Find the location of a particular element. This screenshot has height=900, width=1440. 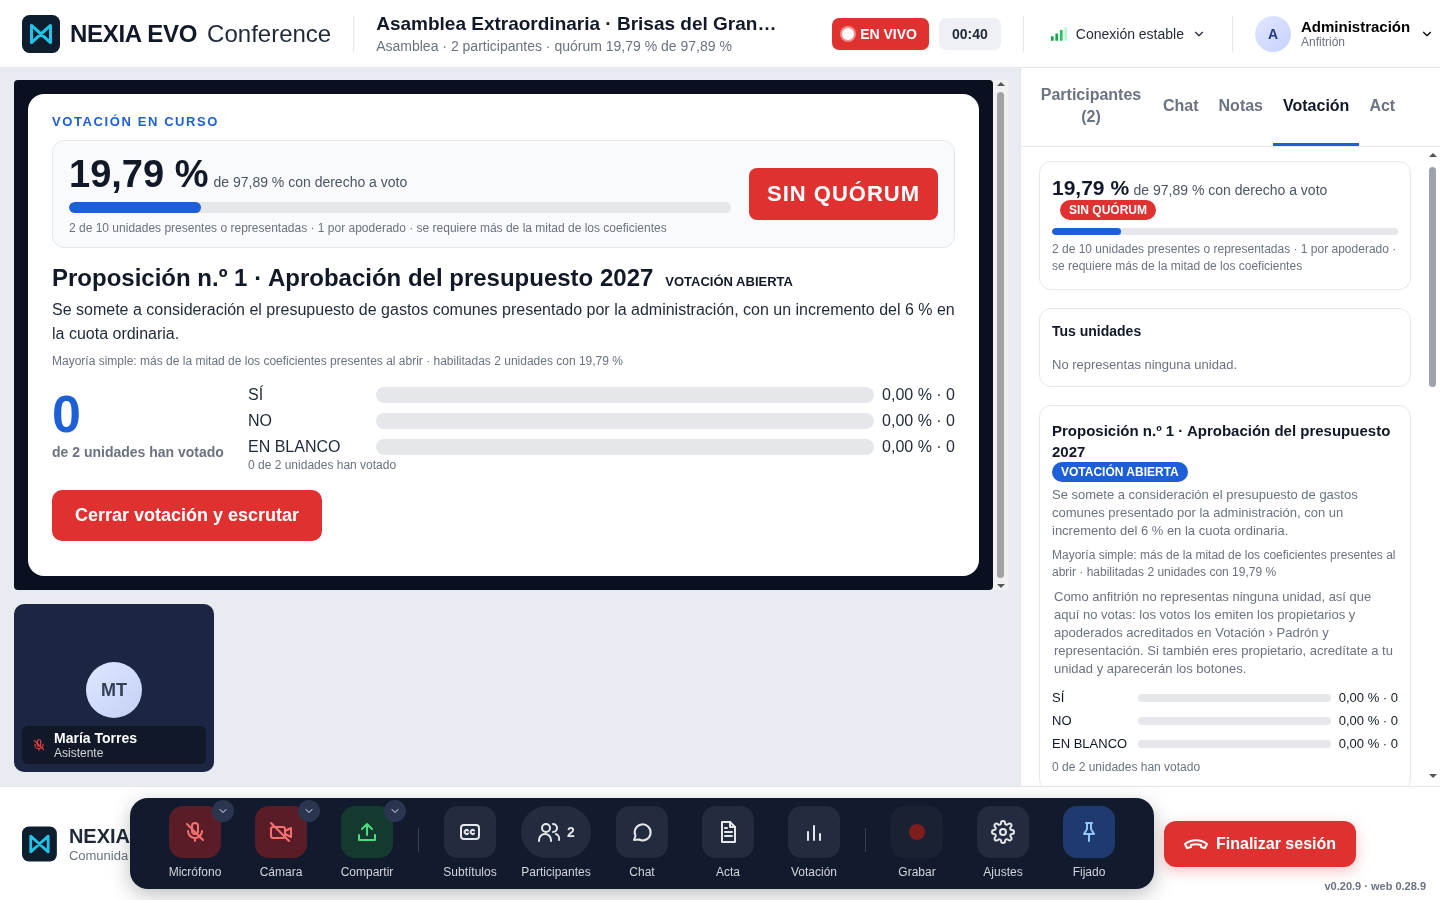

section-label: VOTACIÓN EN CURSO is located at coordinates (136, 121).